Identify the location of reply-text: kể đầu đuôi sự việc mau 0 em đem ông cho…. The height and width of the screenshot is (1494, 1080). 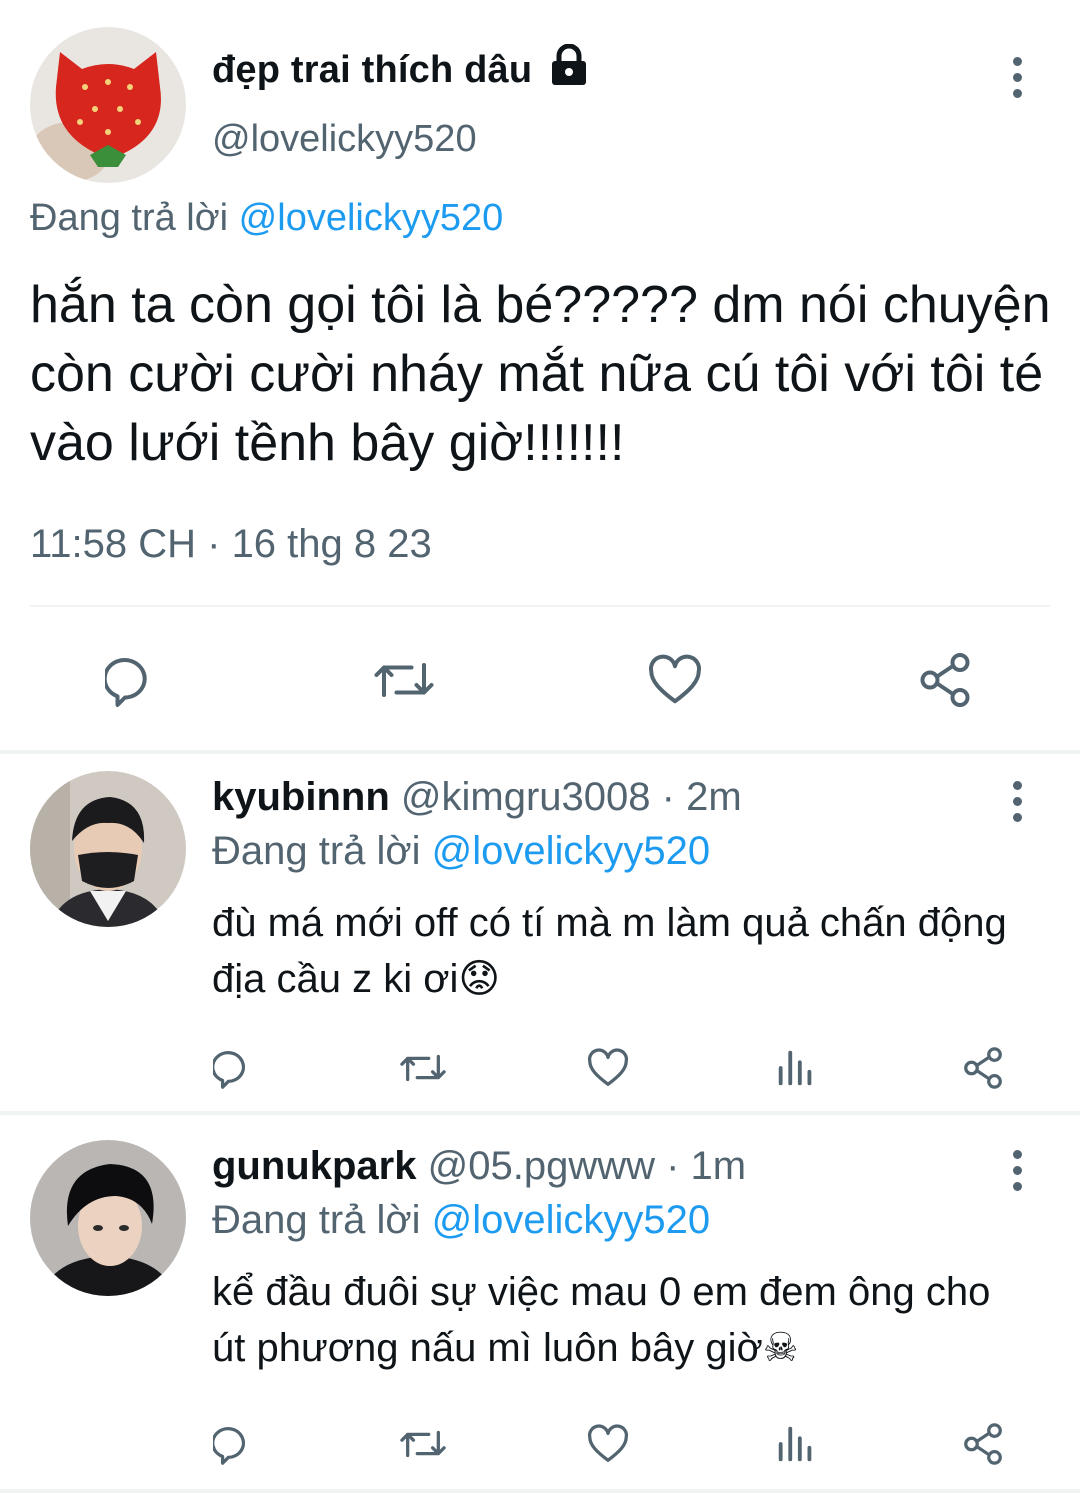
(622, 1320).